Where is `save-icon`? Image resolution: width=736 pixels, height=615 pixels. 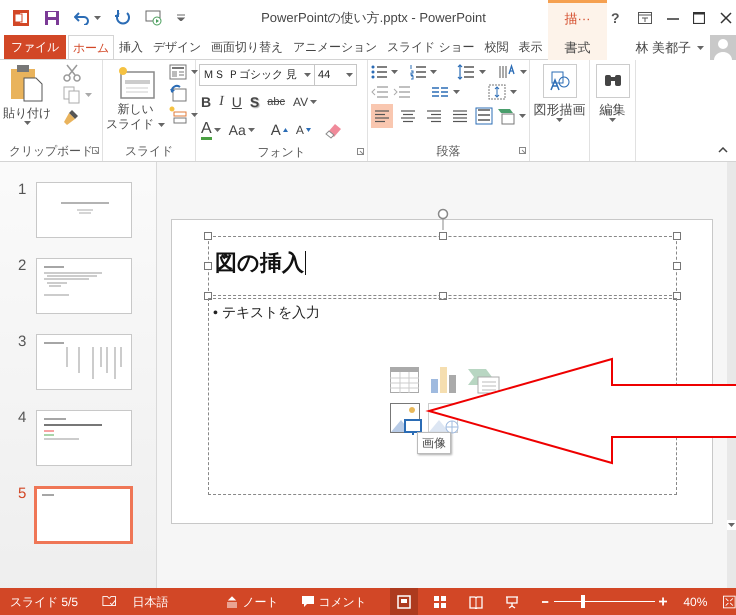
save-icon is located at coordinates (52, 18).